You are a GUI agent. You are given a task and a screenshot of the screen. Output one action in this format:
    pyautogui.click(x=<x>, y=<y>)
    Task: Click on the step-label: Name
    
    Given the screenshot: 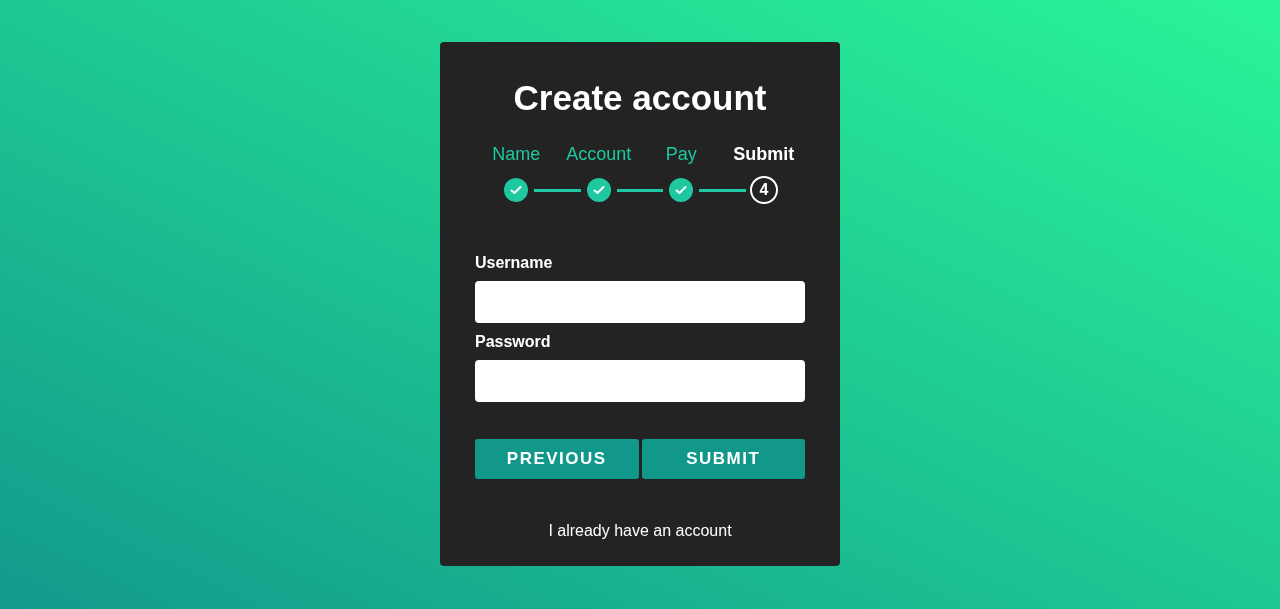 What is the action you would take?
    pyautogui.click(x=516, y=154)
    